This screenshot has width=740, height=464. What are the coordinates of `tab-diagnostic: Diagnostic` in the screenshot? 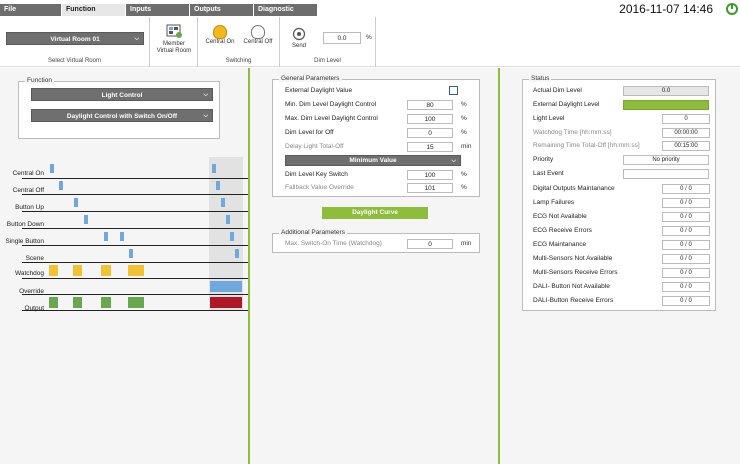 It's located at (286, 10).